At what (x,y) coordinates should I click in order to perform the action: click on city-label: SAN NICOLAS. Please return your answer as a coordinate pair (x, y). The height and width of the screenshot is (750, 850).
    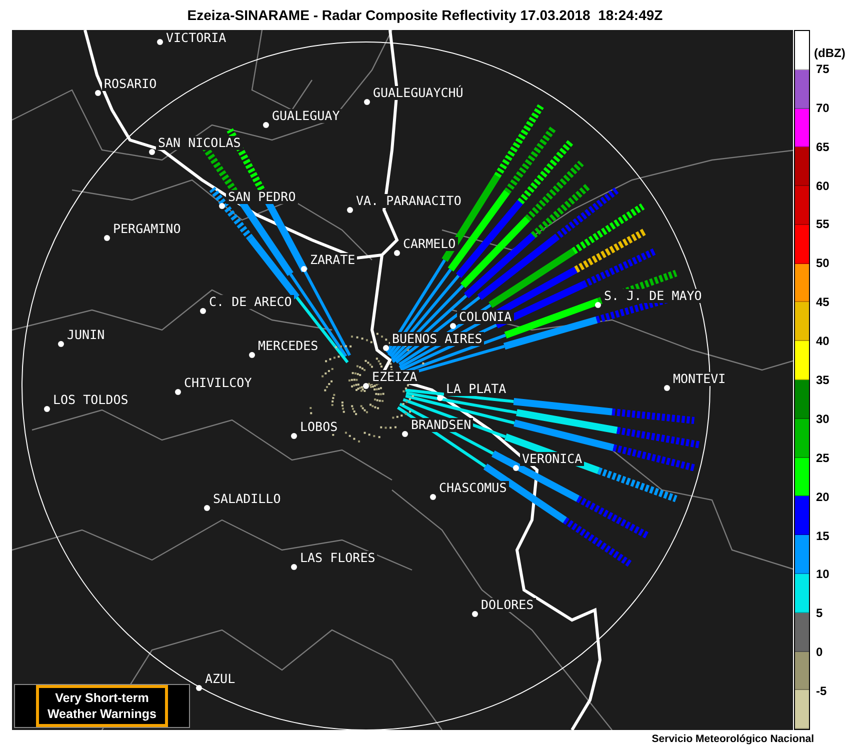
    Looking at the image, I should click on (199, 143).